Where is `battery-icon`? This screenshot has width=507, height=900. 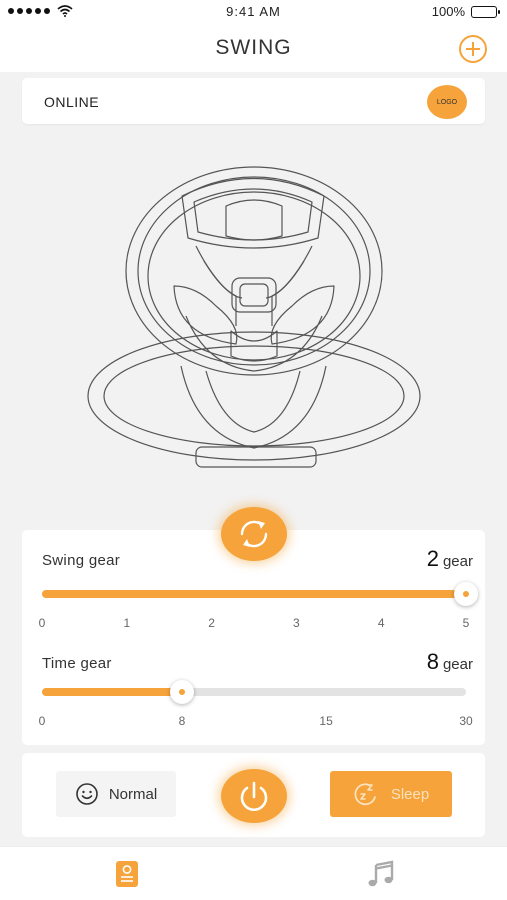 battery-icon is located at coordinates (485, 11).